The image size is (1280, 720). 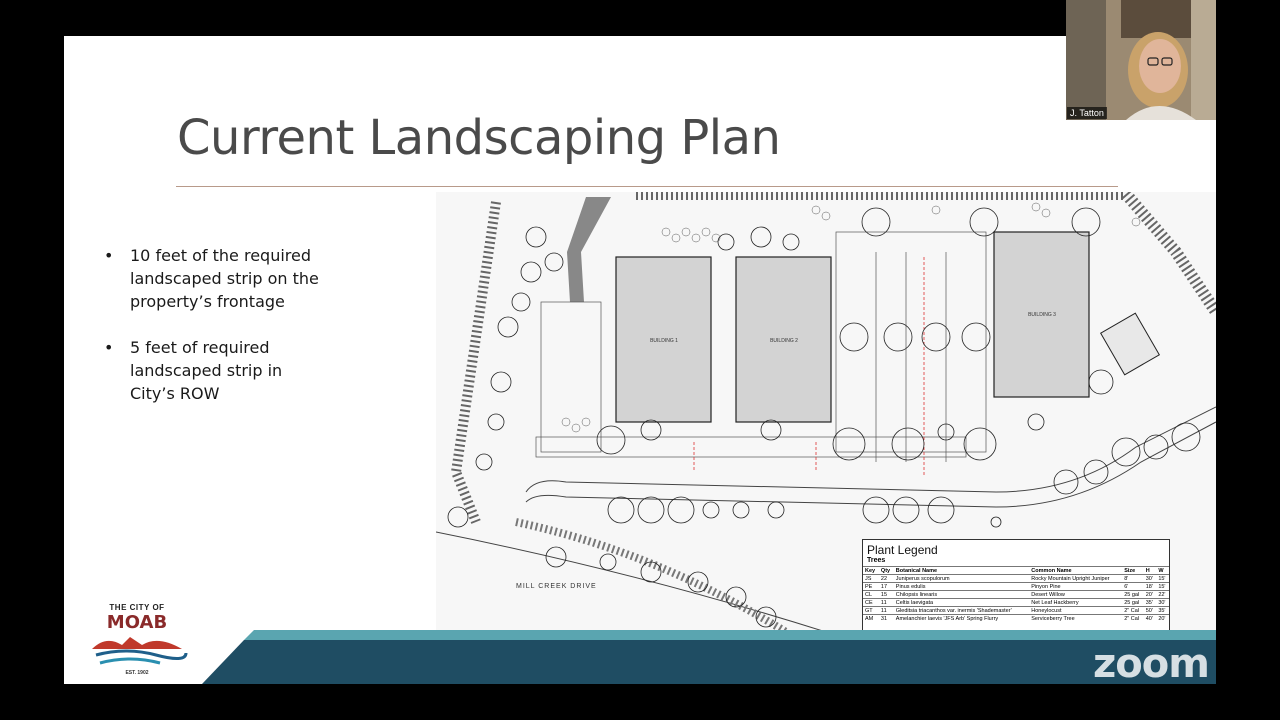 What do you see at coordinates (1076, 578) in the screenshot?
I see `legend-cell: Rocky Mountain Upright Juniper` at bounding box center [1076, 578].